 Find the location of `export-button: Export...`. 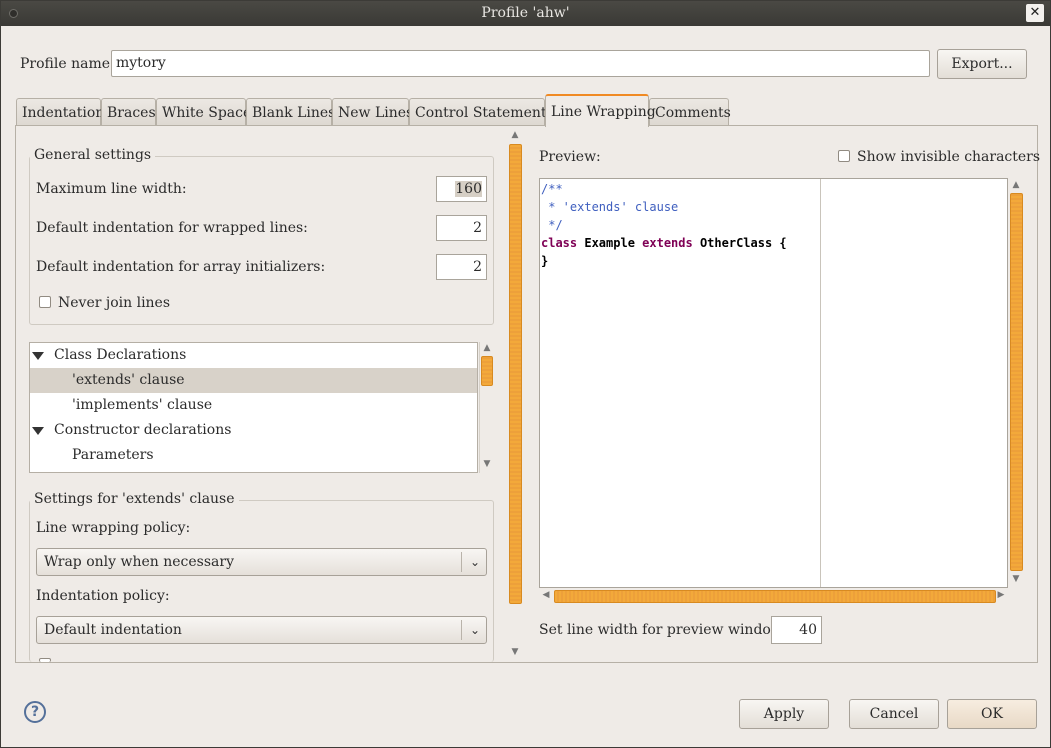

export-button: Export... is located at coordinates (982, 64).